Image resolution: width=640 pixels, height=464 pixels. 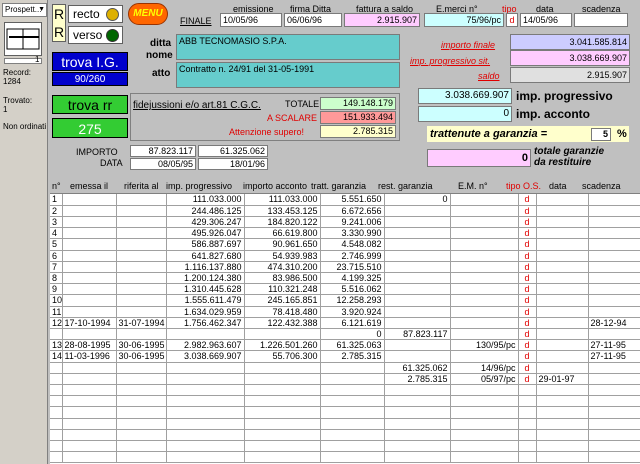 What do you see at coordinates (56, 289) in the screenshot?
I see `row-number: 9` at bounding box center [56, 289].